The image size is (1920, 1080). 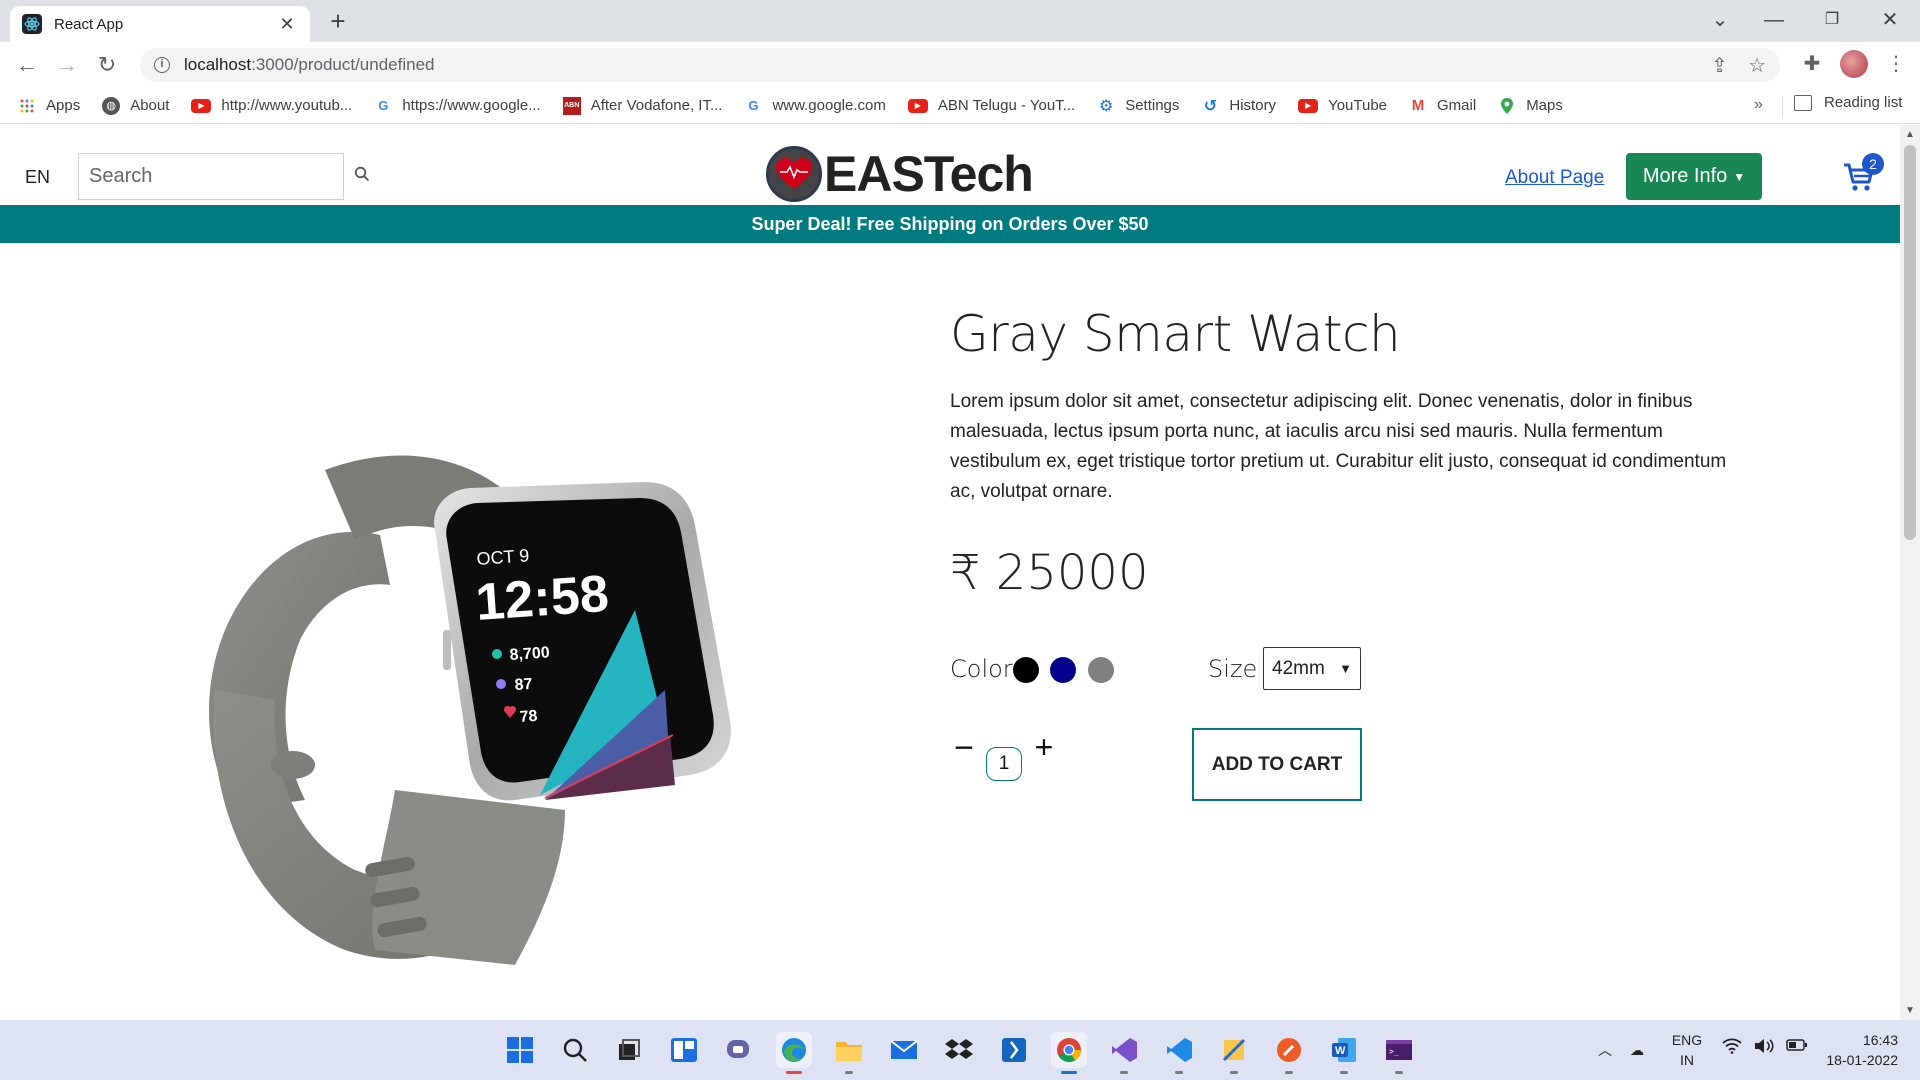 What do you see at coordinates (37, 177) in the screenshot?
I see `language-selector: EN` at bounding box center [37, 177].